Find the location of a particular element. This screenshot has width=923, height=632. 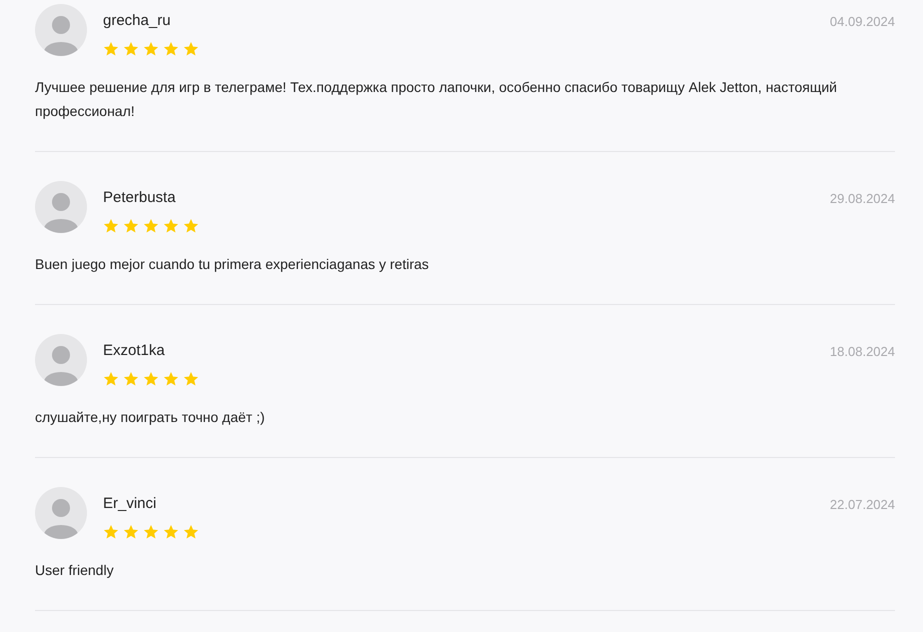

author-name: Peterbusta is located at coordinates (139, 198).